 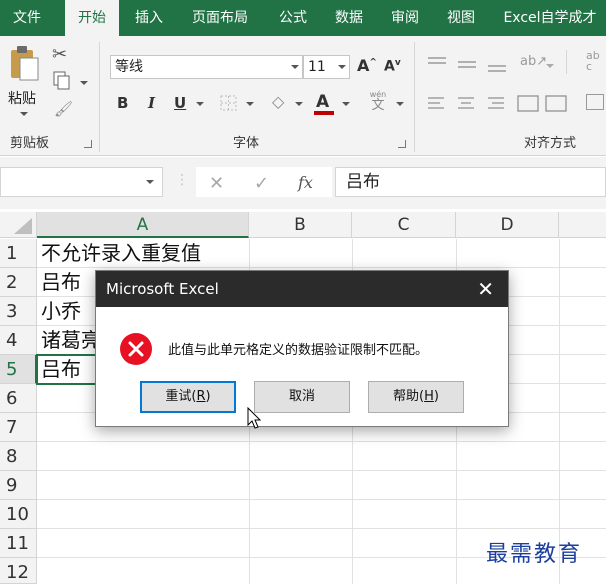 I want to click on font-name-dropdown-icon, so click(x=295, y=67).